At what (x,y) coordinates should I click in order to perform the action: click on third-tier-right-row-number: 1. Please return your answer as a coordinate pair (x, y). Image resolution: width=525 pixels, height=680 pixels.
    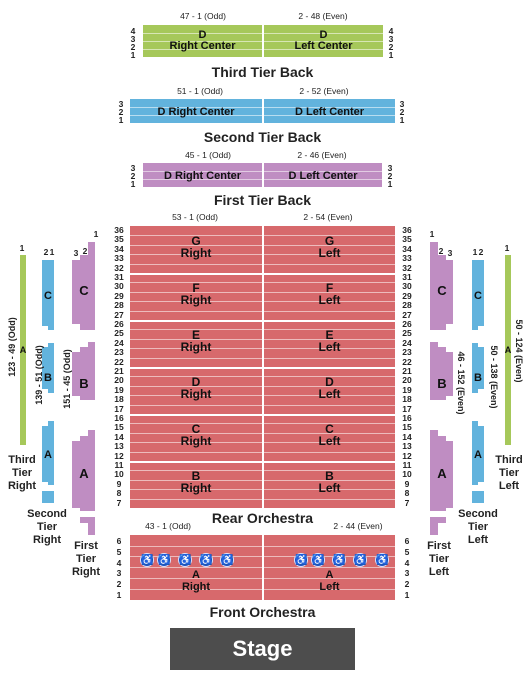
    Looking at the image, I should click on (22, 248).